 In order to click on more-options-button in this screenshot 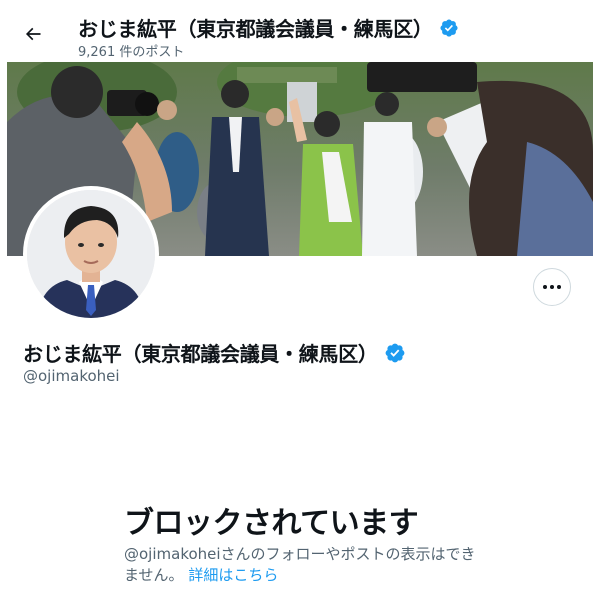, I will do `click(552, 287)`.